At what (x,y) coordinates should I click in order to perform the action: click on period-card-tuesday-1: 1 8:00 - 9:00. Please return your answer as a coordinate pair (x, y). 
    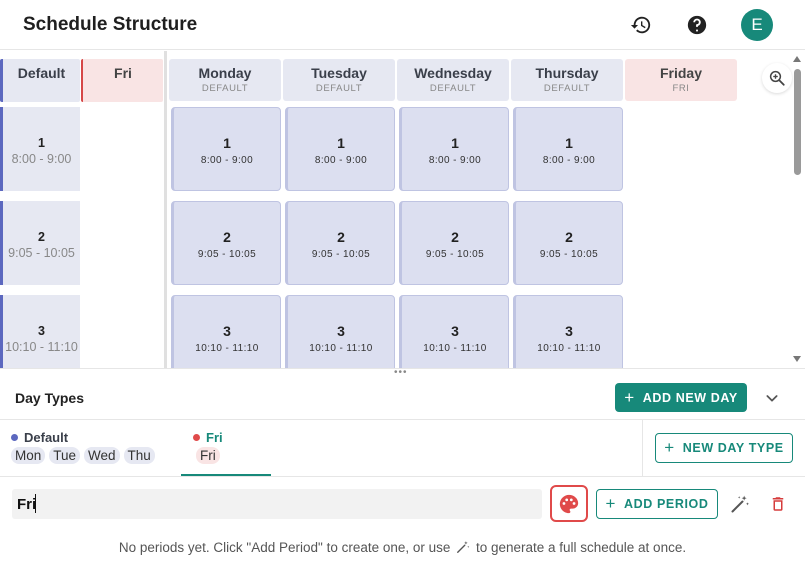
    Looking at the image, I should click on (340, 149).